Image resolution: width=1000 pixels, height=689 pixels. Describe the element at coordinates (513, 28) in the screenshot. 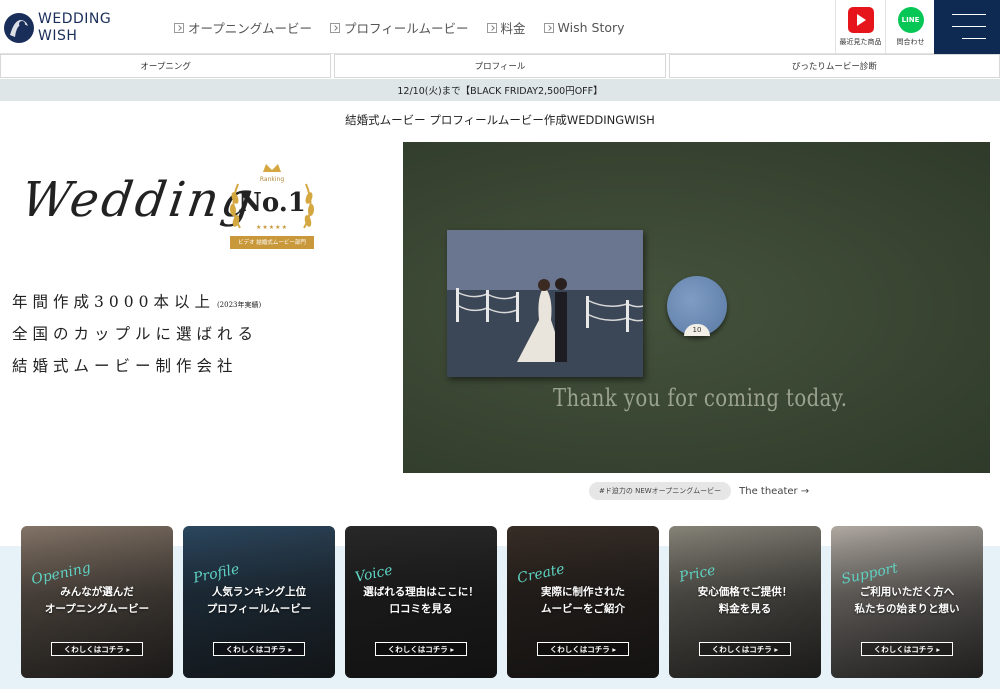

I see `nav-label: 料金` at that location.